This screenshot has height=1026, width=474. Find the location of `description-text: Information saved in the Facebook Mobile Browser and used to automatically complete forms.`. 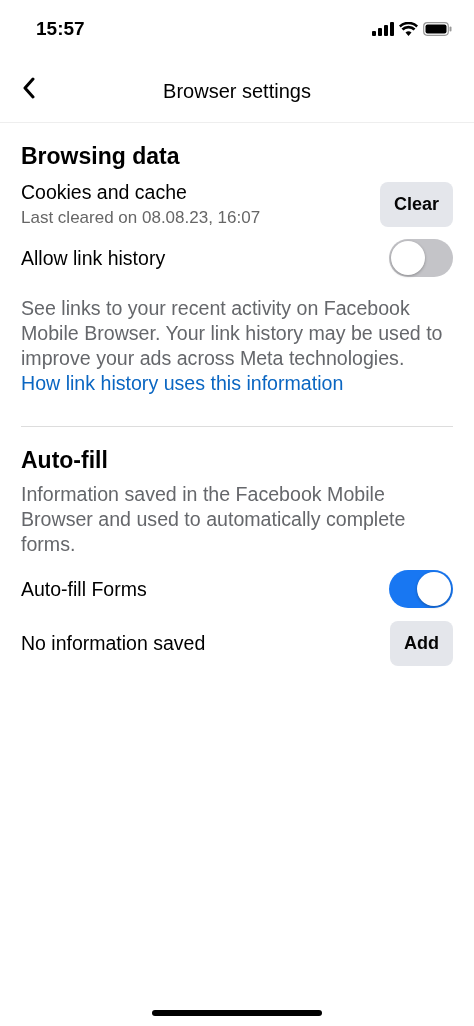

description-text: Information saved in the Facebook Mobile Browser and used to automatically complete forms. is located at coordinates (214, 519).